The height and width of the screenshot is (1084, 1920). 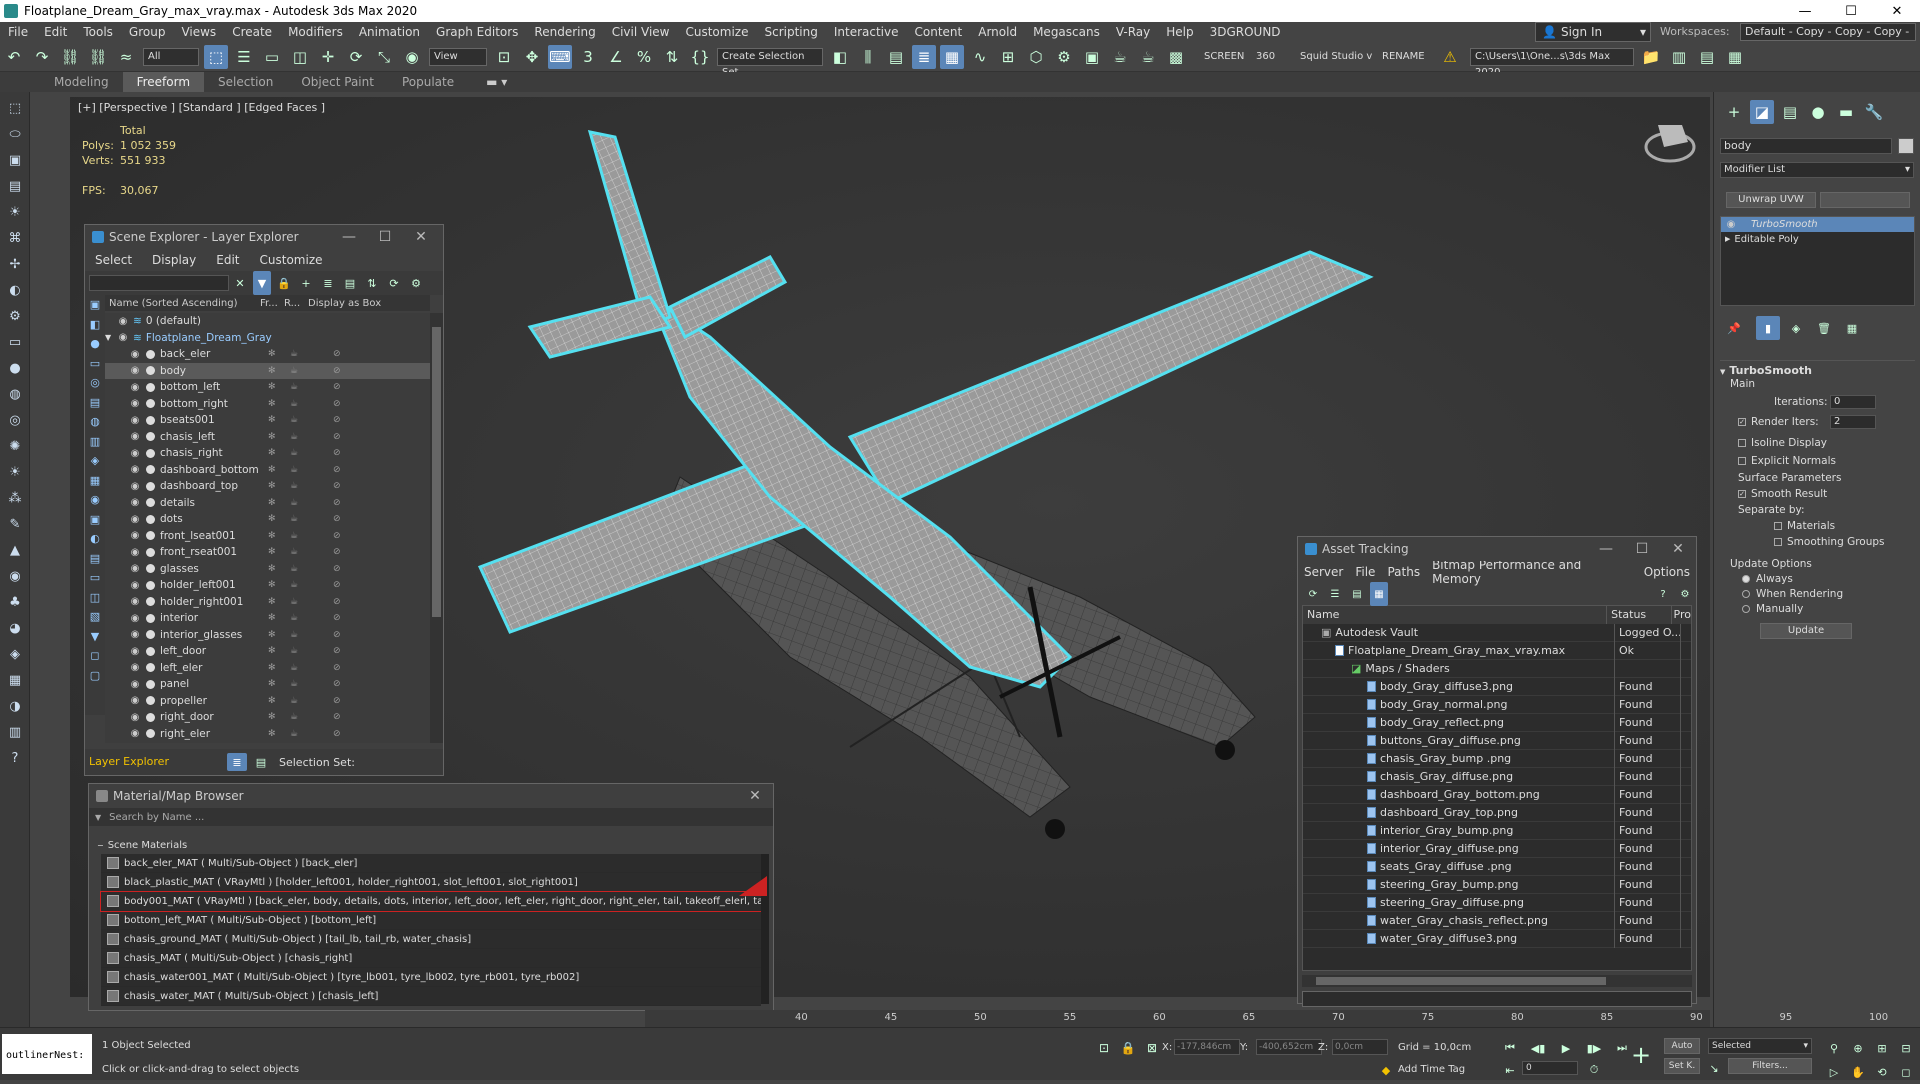 What do you see at coordinates (504, 57) in the screenshot?
I see `pivot-center-icon: ⊡` at bounding box center [504, 57].